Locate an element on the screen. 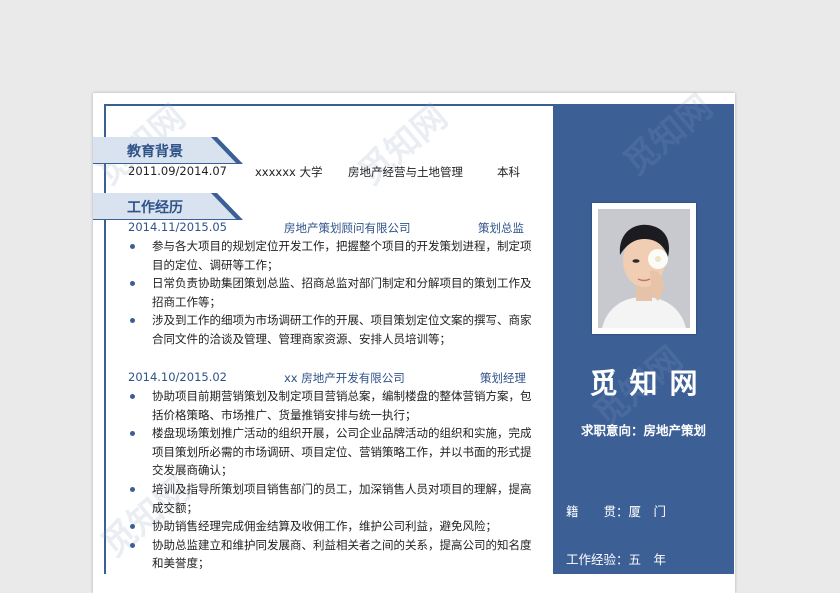  hometown-label: 籍 贯： is located at coordinates (597, 511).